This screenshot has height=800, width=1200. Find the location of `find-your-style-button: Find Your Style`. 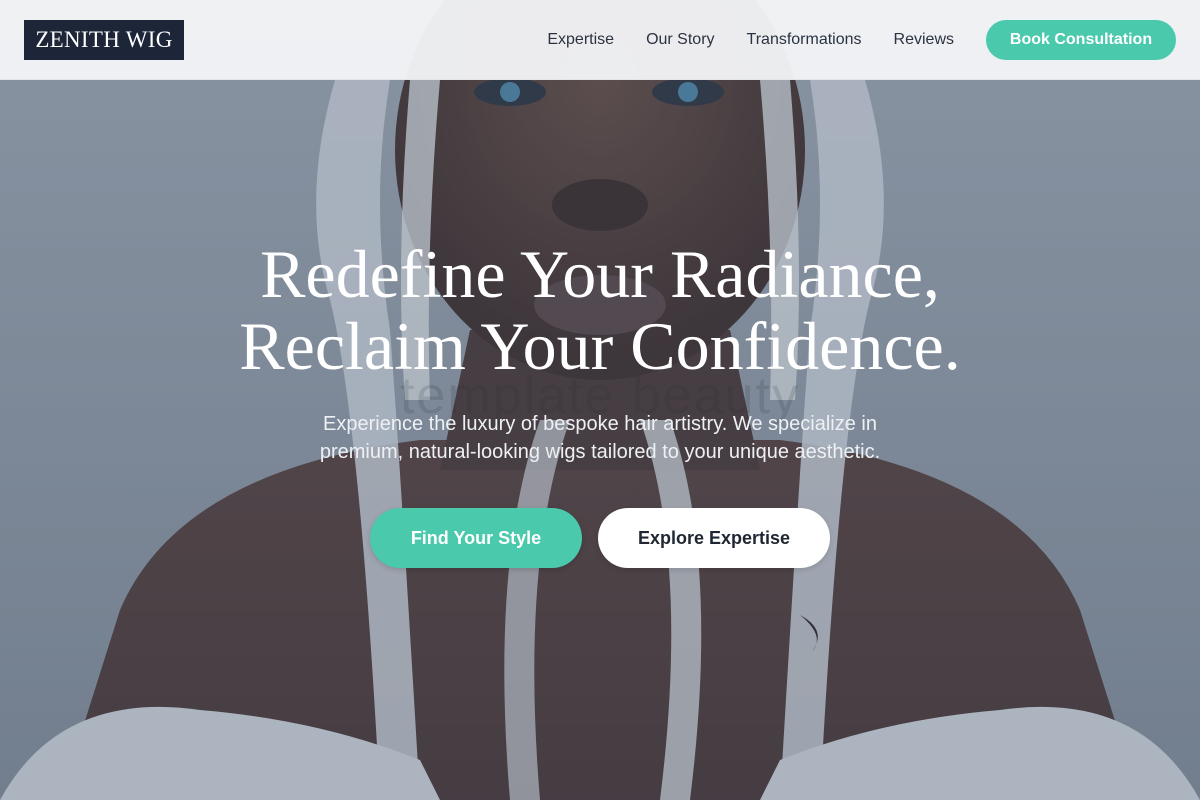

find-your-style-button: Find Your Style is located at coordinates (476, 538).